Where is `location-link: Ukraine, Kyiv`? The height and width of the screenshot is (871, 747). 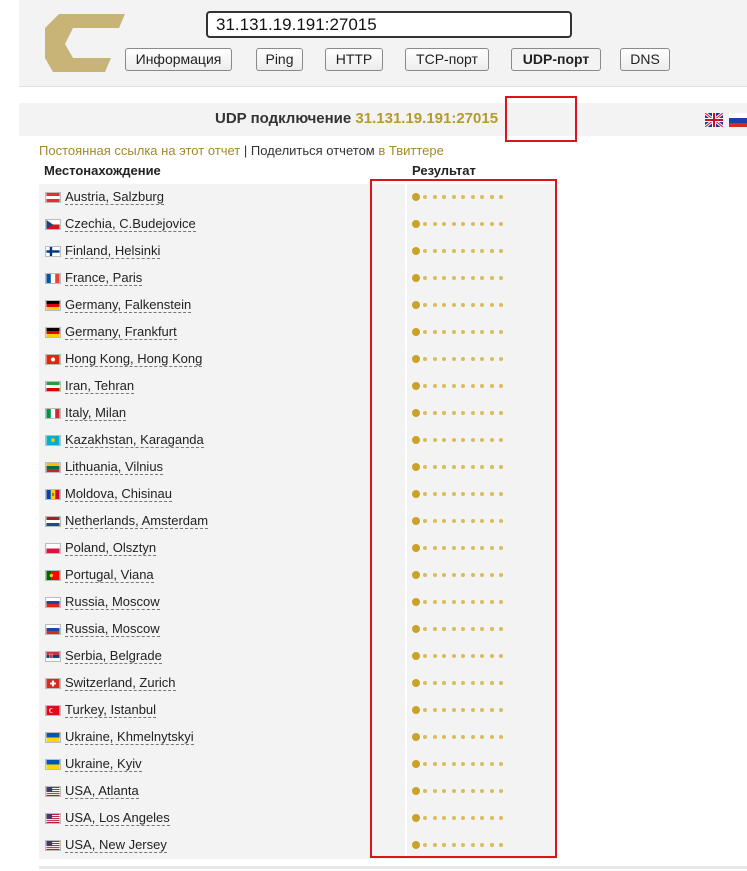
location-link: Ukraine, Kyiv is located at coordinates (103, 764).